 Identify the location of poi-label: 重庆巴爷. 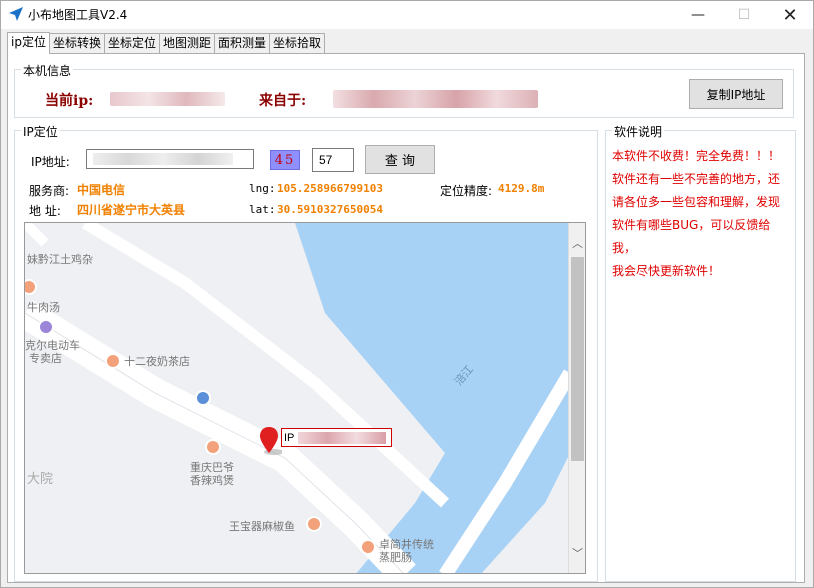
(212, 467).